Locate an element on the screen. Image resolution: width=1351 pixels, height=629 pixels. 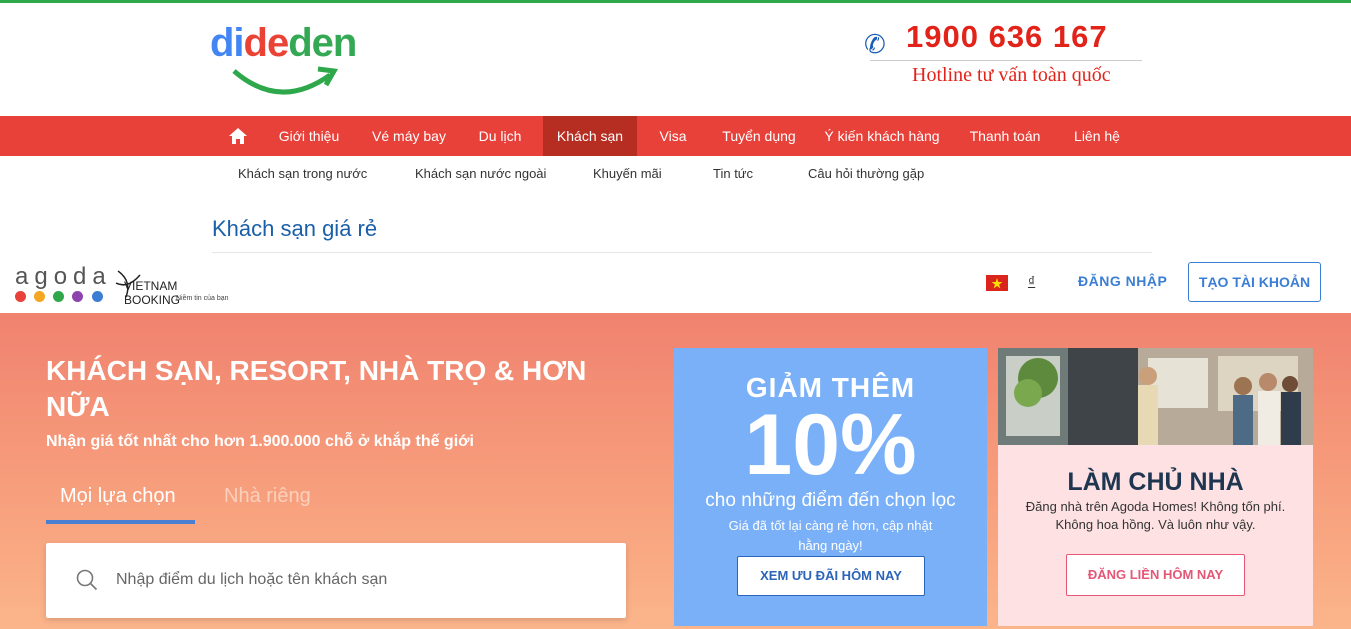
nav-item-du-lich: Du lịch is located at coordinates (500, 136).